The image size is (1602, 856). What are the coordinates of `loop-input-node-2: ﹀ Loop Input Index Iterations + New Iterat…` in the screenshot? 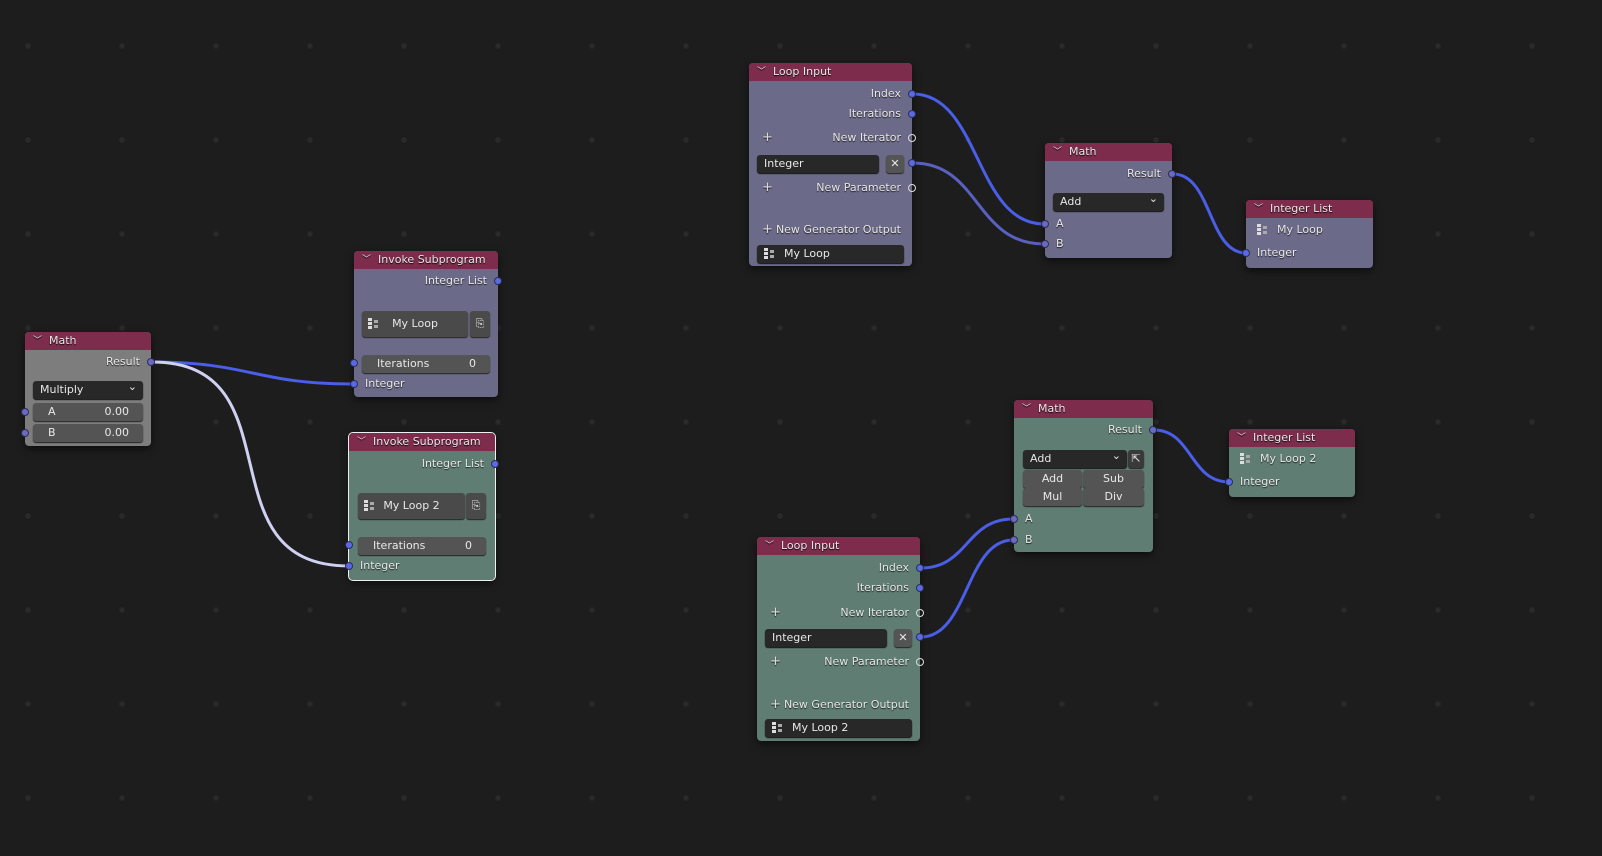 It's located at (840, 639).